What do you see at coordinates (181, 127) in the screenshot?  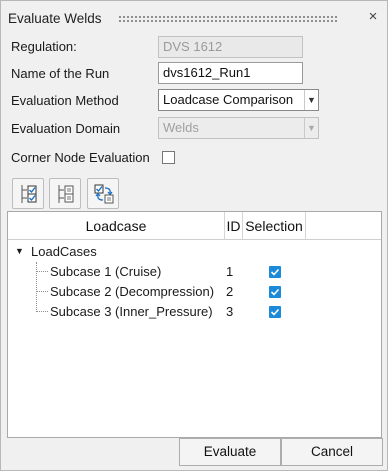 I see `evaluation-domain-value: Welds` at bounding box center [181, 127].